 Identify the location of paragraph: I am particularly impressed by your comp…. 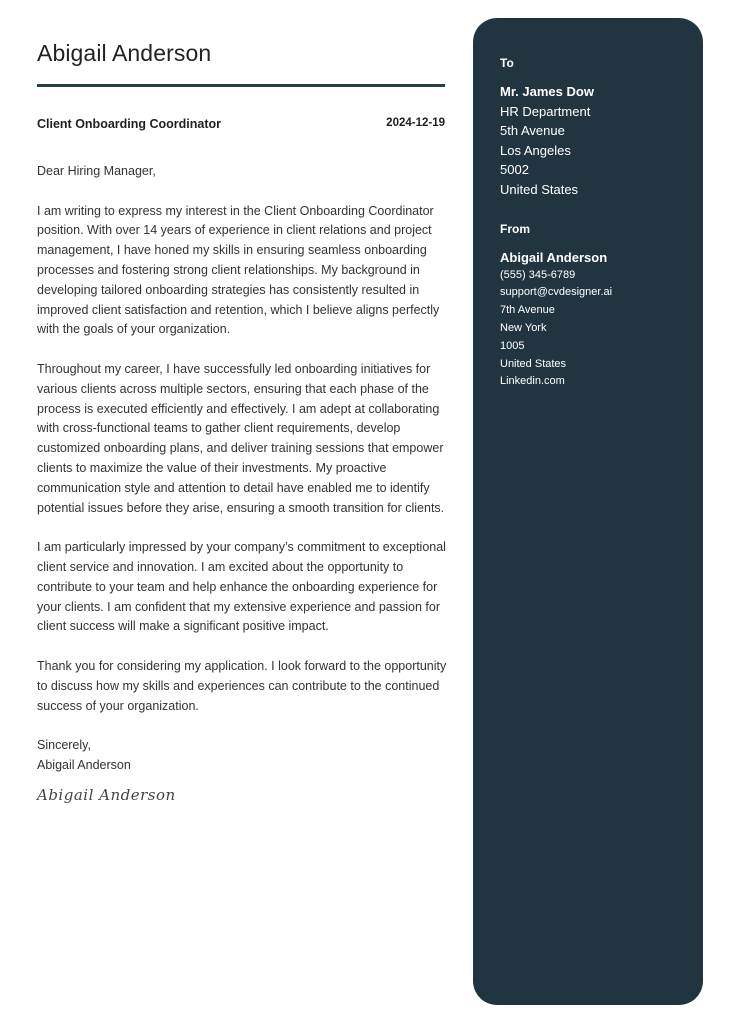
(241, 587).